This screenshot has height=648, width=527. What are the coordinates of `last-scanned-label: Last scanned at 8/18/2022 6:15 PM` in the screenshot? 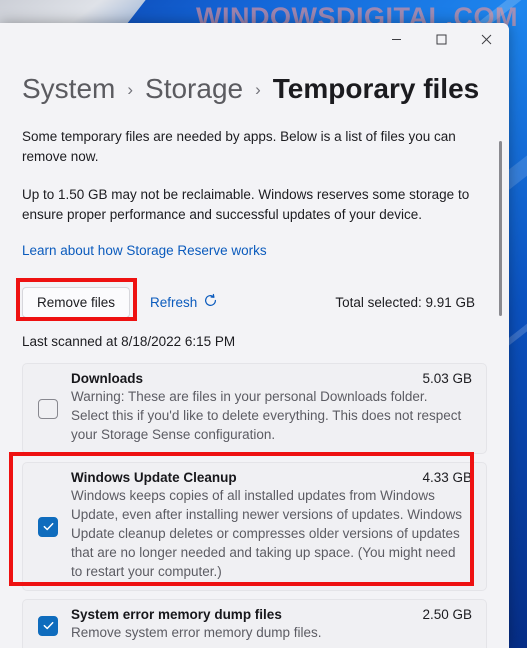 It's located at (129, 341).